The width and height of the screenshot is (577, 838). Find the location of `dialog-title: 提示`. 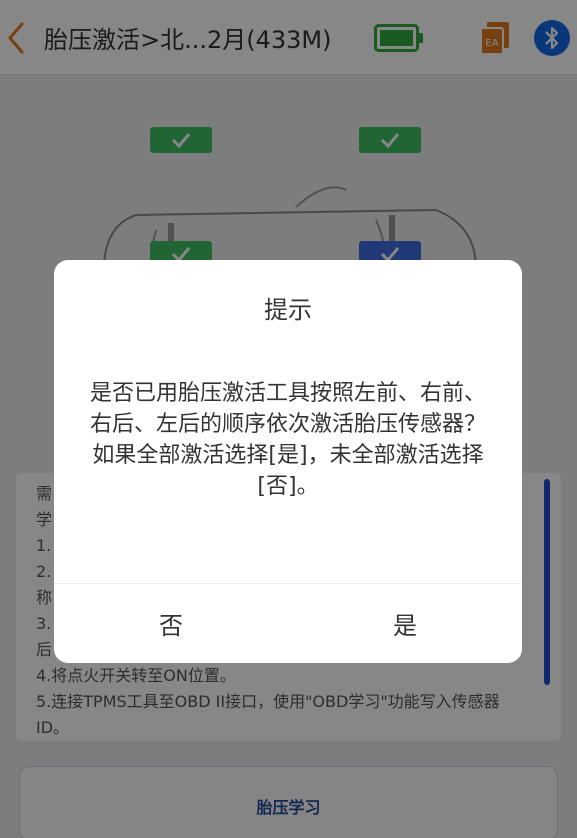

dialog-title: 提示 is located at coordinates (288, 310).